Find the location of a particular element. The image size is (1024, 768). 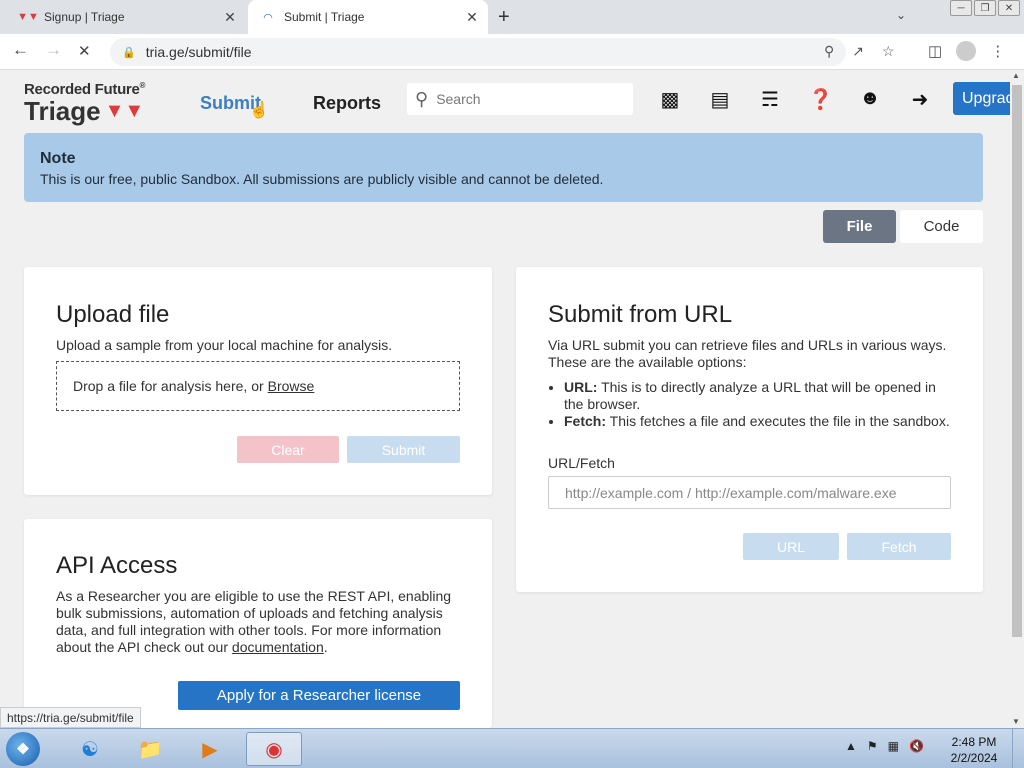

lock-icon: 🔒 is located at coordinates (129, 52).